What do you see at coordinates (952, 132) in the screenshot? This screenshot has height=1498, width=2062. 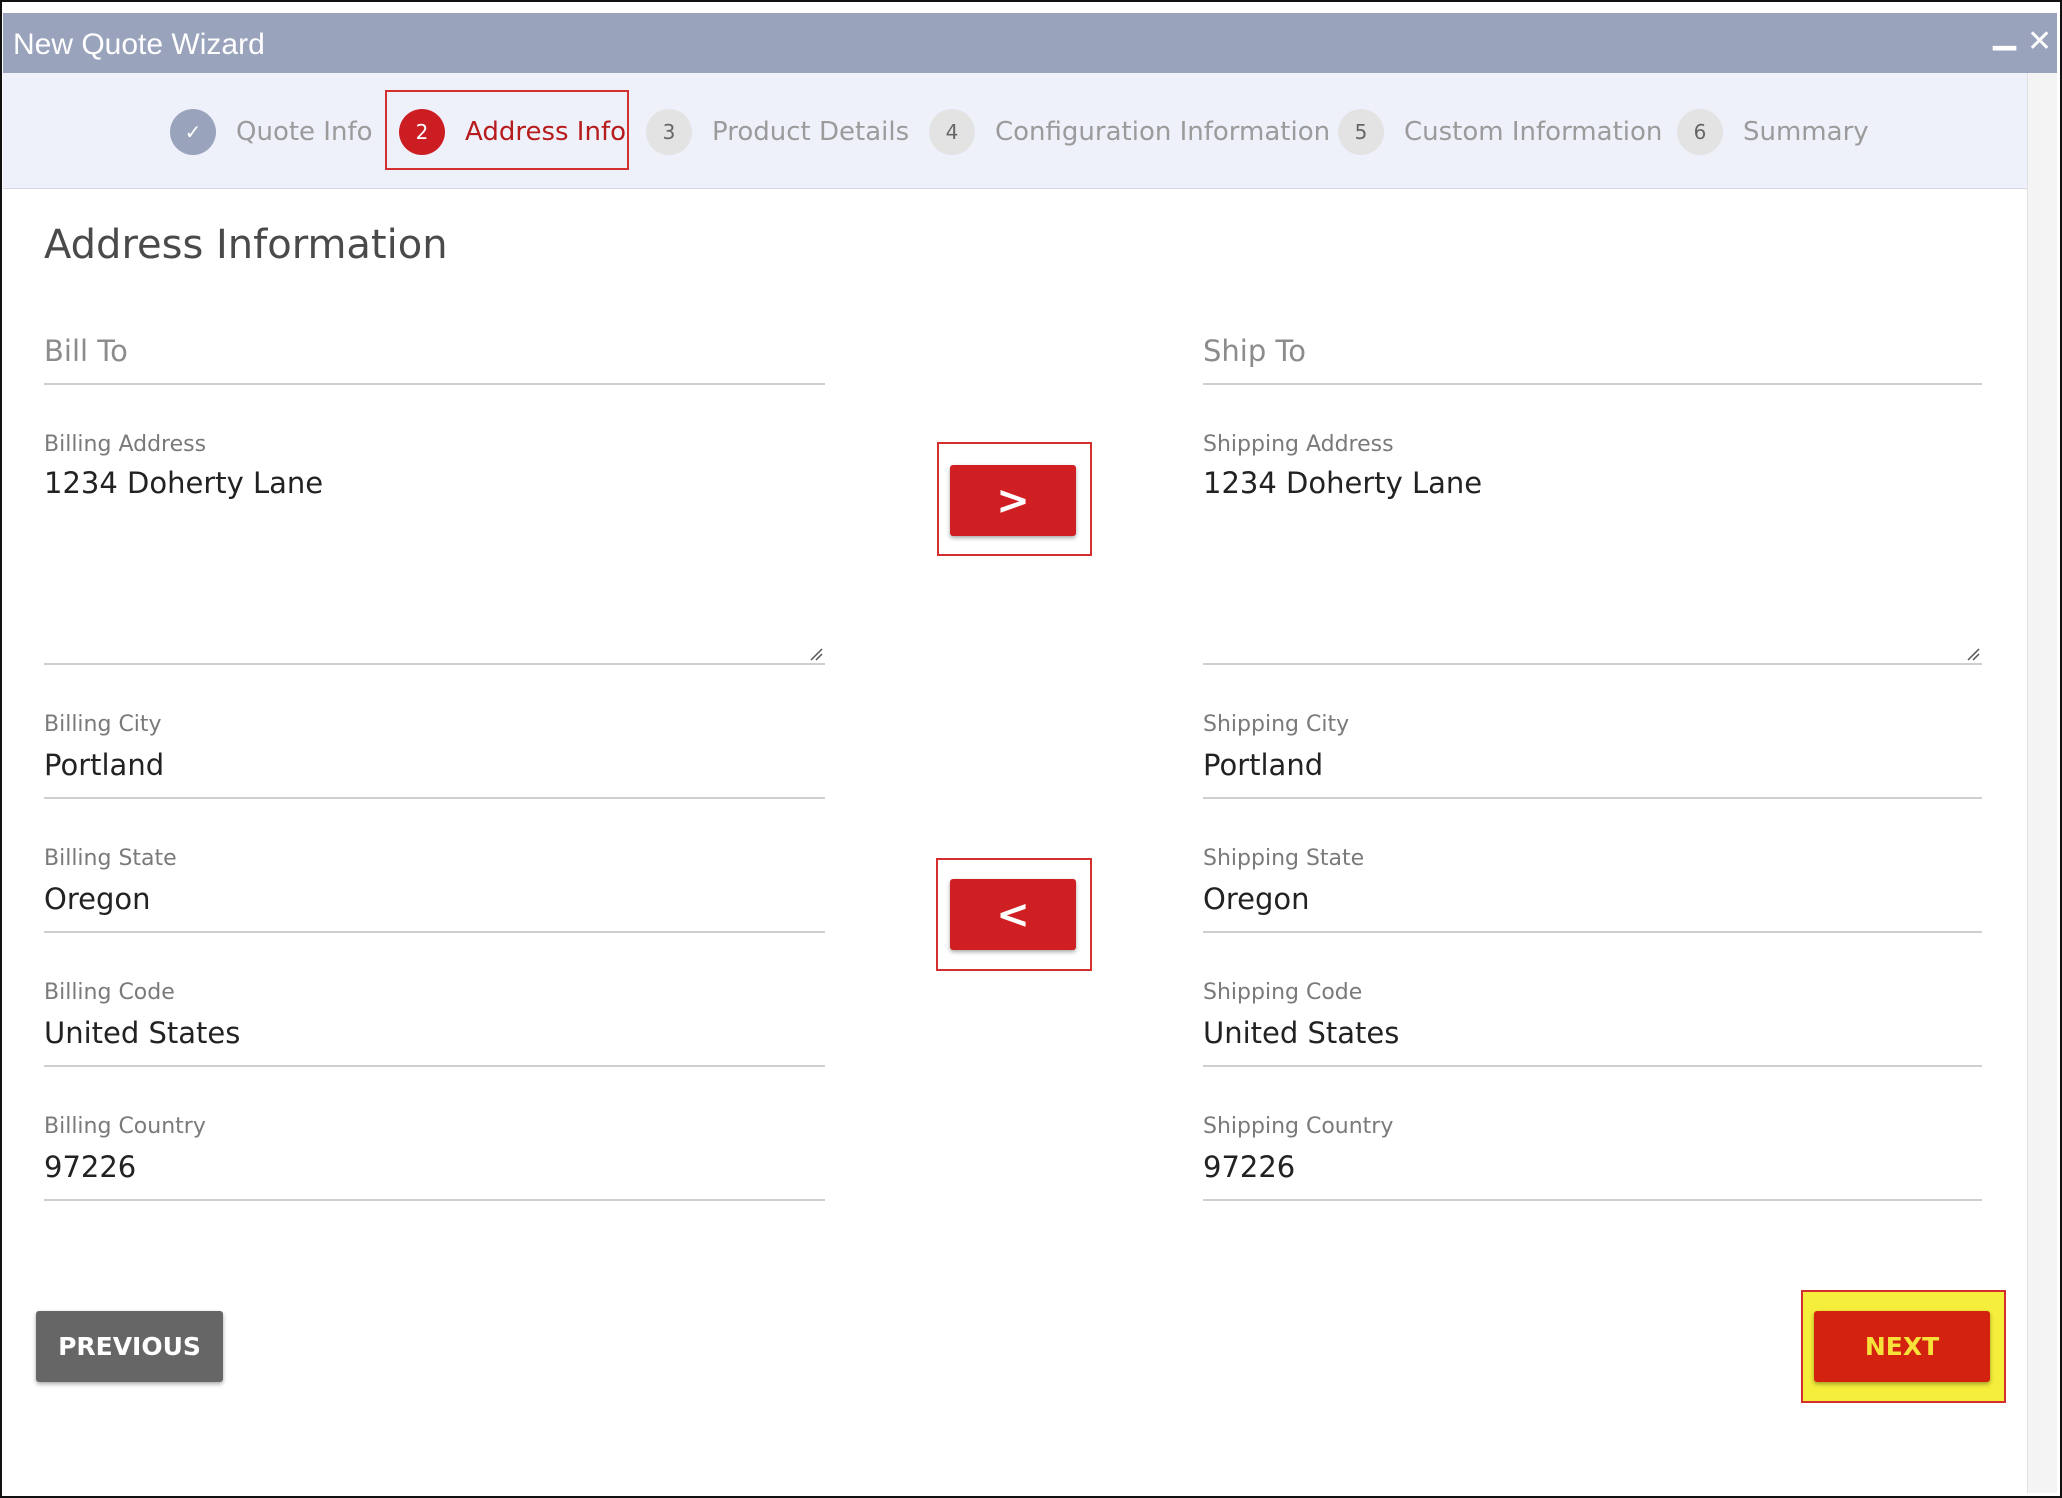 I see `step-number: 4` at bounding box center [952, 132].